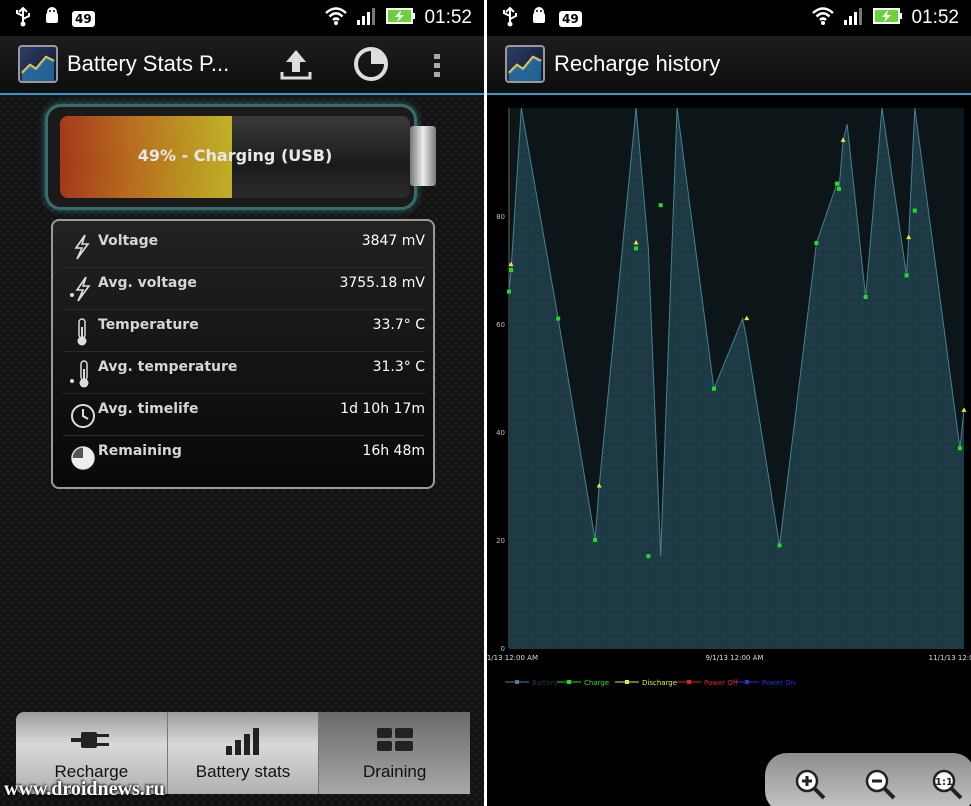 The height and width of the screenshot is (806, 971). I want to click on avg-bolt-icon, so click(82, 289).